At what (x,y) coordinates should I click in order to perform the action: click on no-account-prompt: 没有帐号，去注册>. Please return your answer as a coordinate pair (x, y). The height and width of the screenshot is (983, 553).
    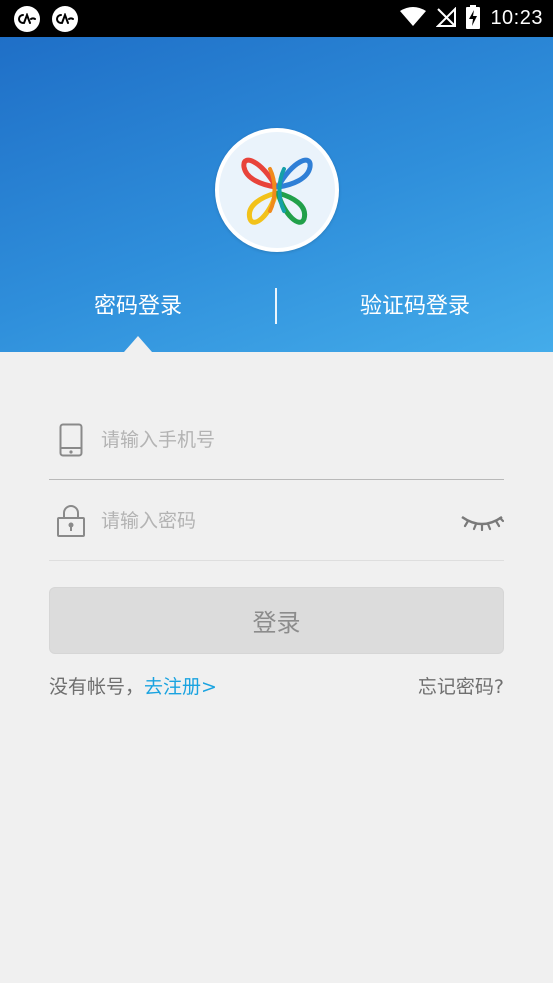
    Looking at the image, I should click on (133, 685).